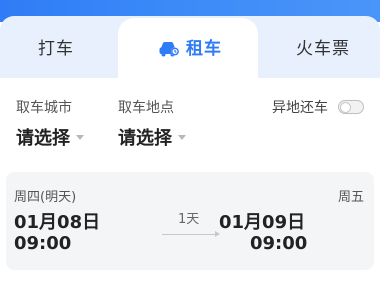 This screenshot has width=380, height=282. What do you see at coordinates (279, 243) in the screenshot?
I see `return-time: 09:00` at bounding box center [279, 243].